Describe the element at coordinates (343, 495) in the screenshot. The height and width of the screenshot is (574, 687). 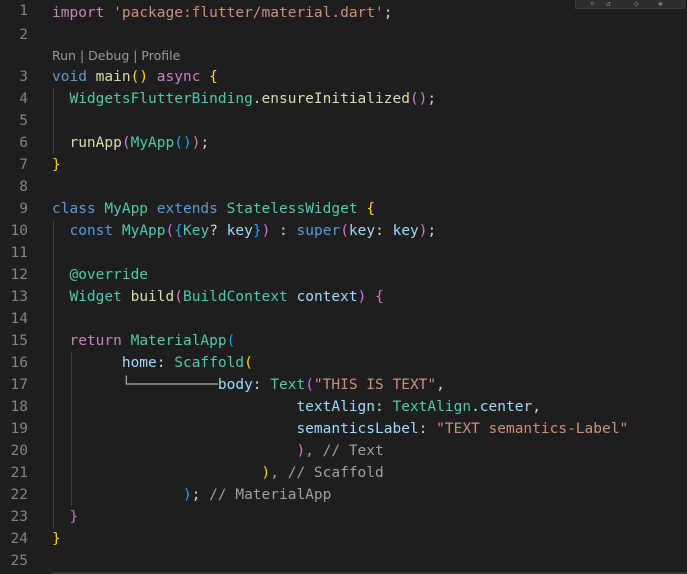
I see `code-line: ); // MaterialApp` at that location.